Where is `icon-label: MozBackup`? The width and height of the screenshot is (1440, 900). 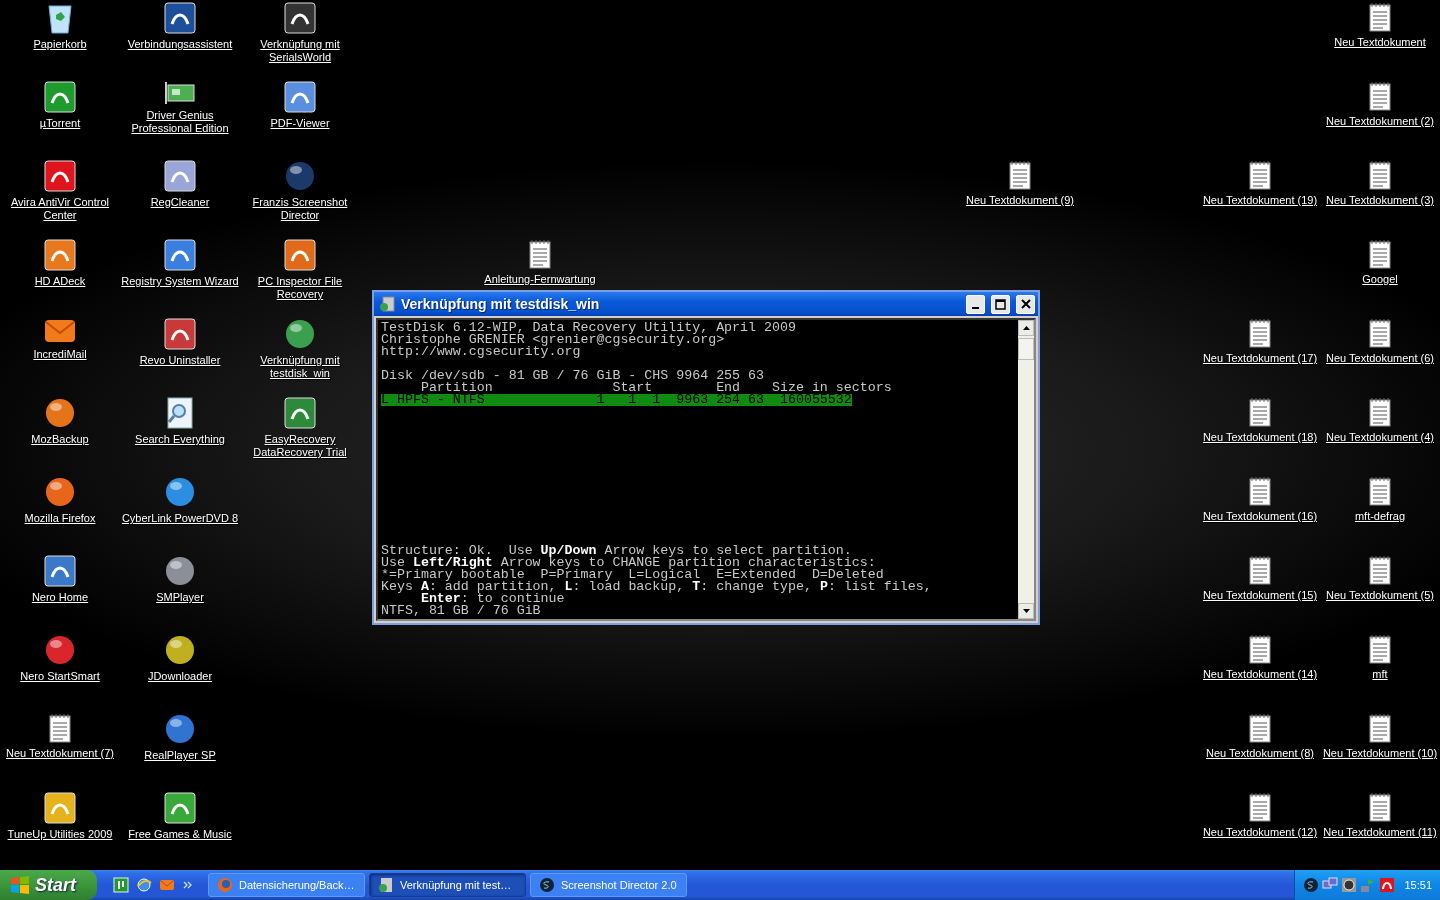
icon-label: MozBackup is located at coordinates (60, 439).